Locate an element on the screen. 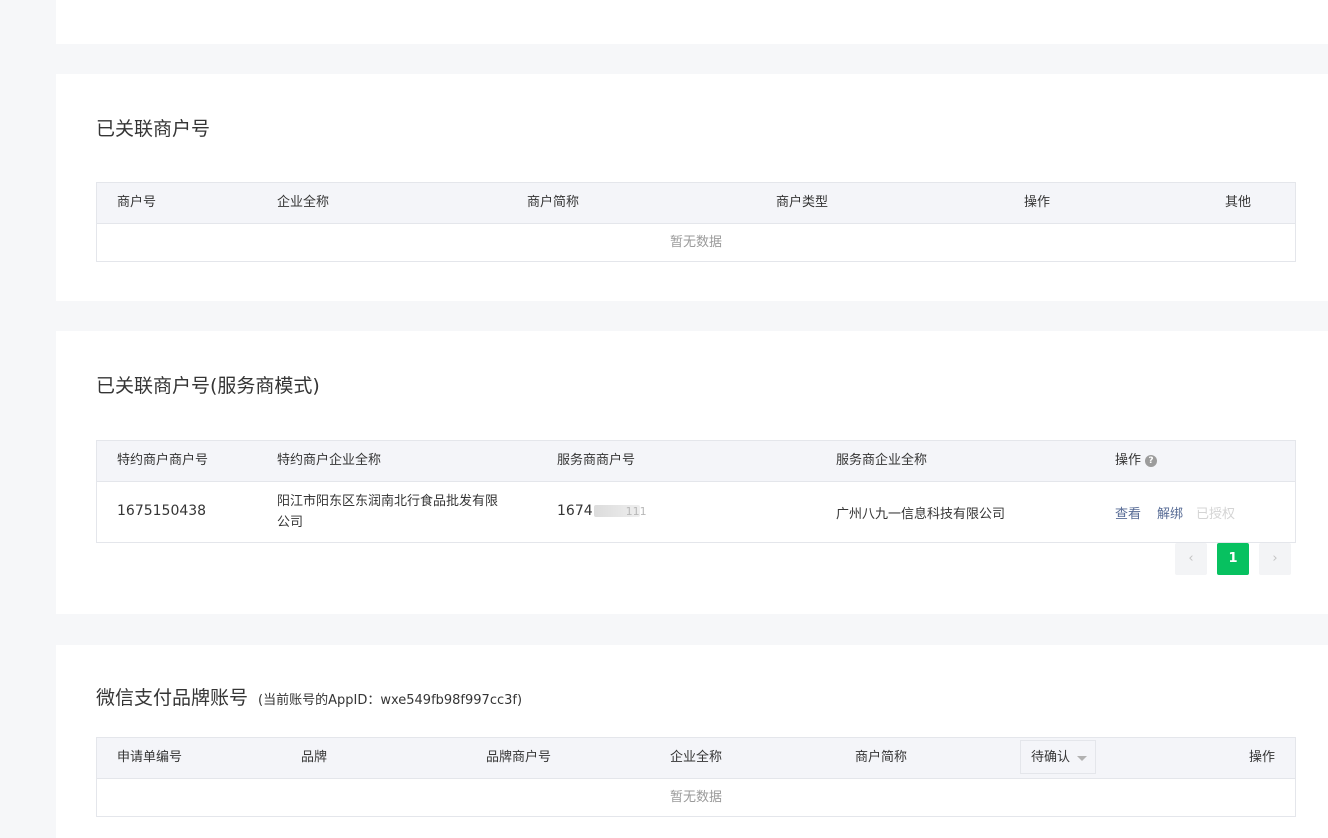  table-header: 商户号 企业全称 商户简称 商户类型 操作 其他 is located at coordinates (696, 203).